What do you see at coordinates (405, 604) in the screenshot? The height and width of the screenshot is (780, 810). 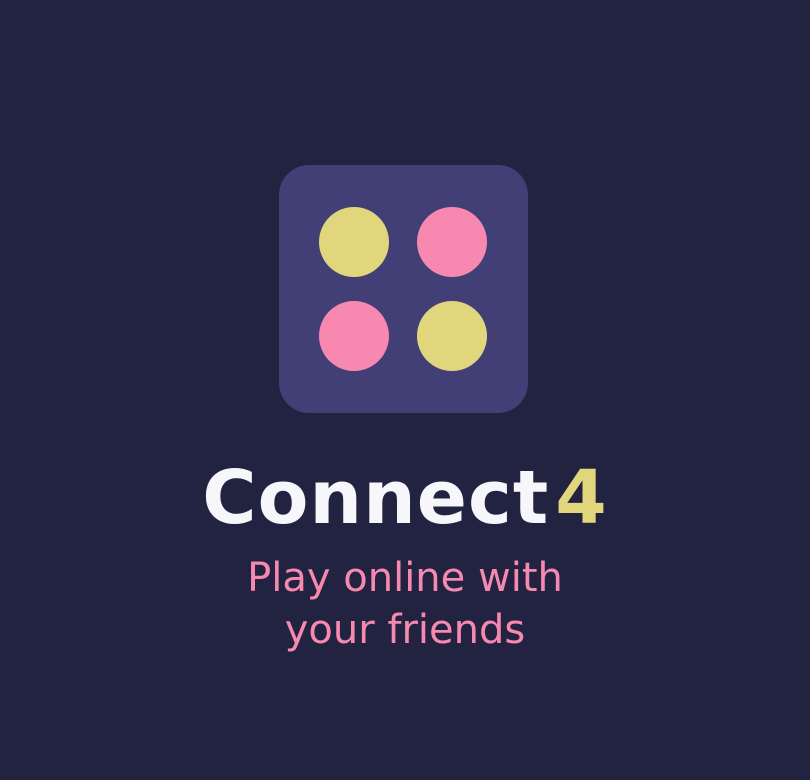 I see `app-tagline: Play online with your friends` at bounding box center [405, 604].